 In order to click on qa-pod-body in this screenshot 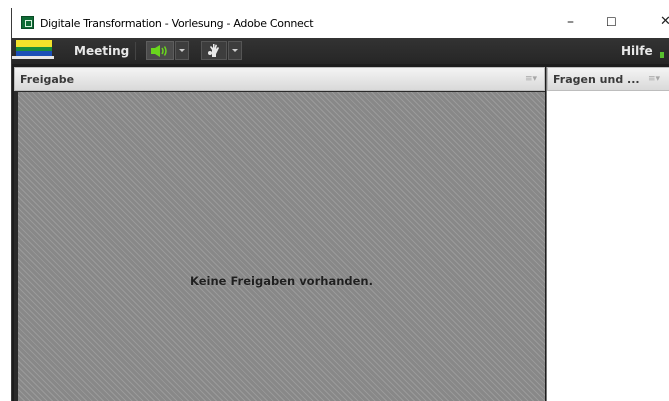, I will do `click(608, 246)`.